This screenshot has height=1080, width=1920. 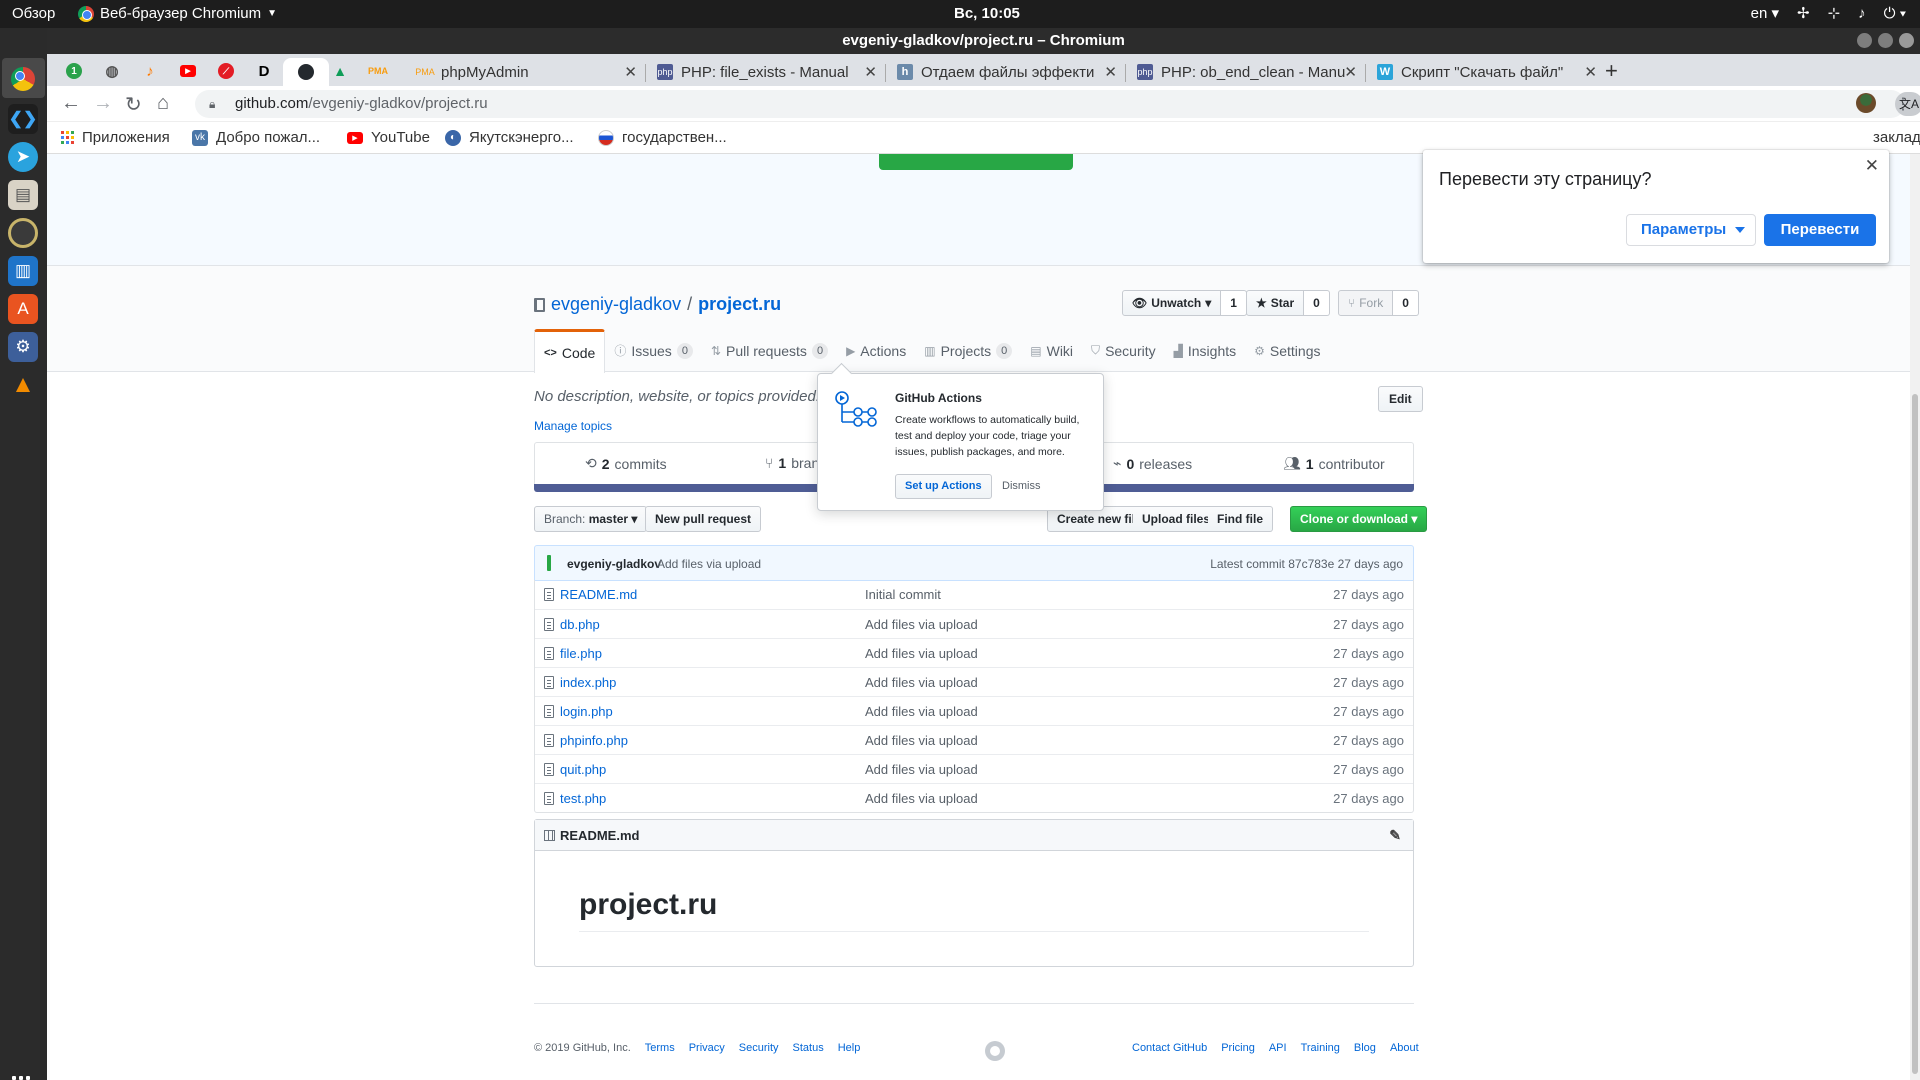 What do you see at coordinates (1205, 350) in the screenshot?
I see `tab-insights: ▟ Insights` at bounding box center [1205, 350].